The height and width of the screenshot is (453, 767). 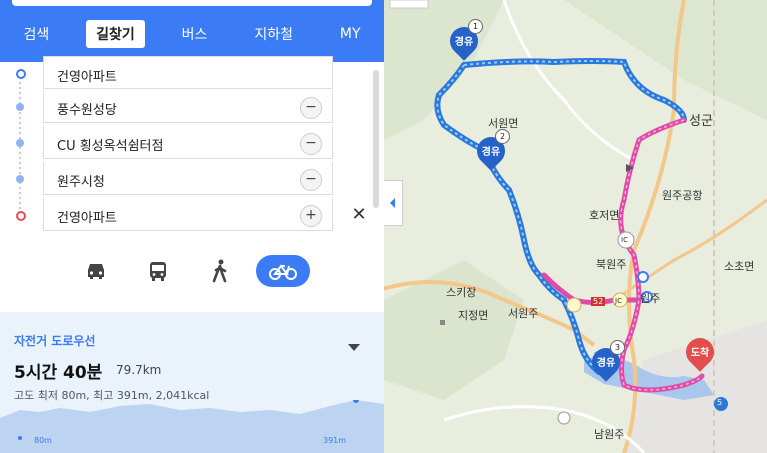 What do you see at coordinates (195, 34) in the screenshot?
I see `tab-bus: 버스` at bounding box center [195, 34].